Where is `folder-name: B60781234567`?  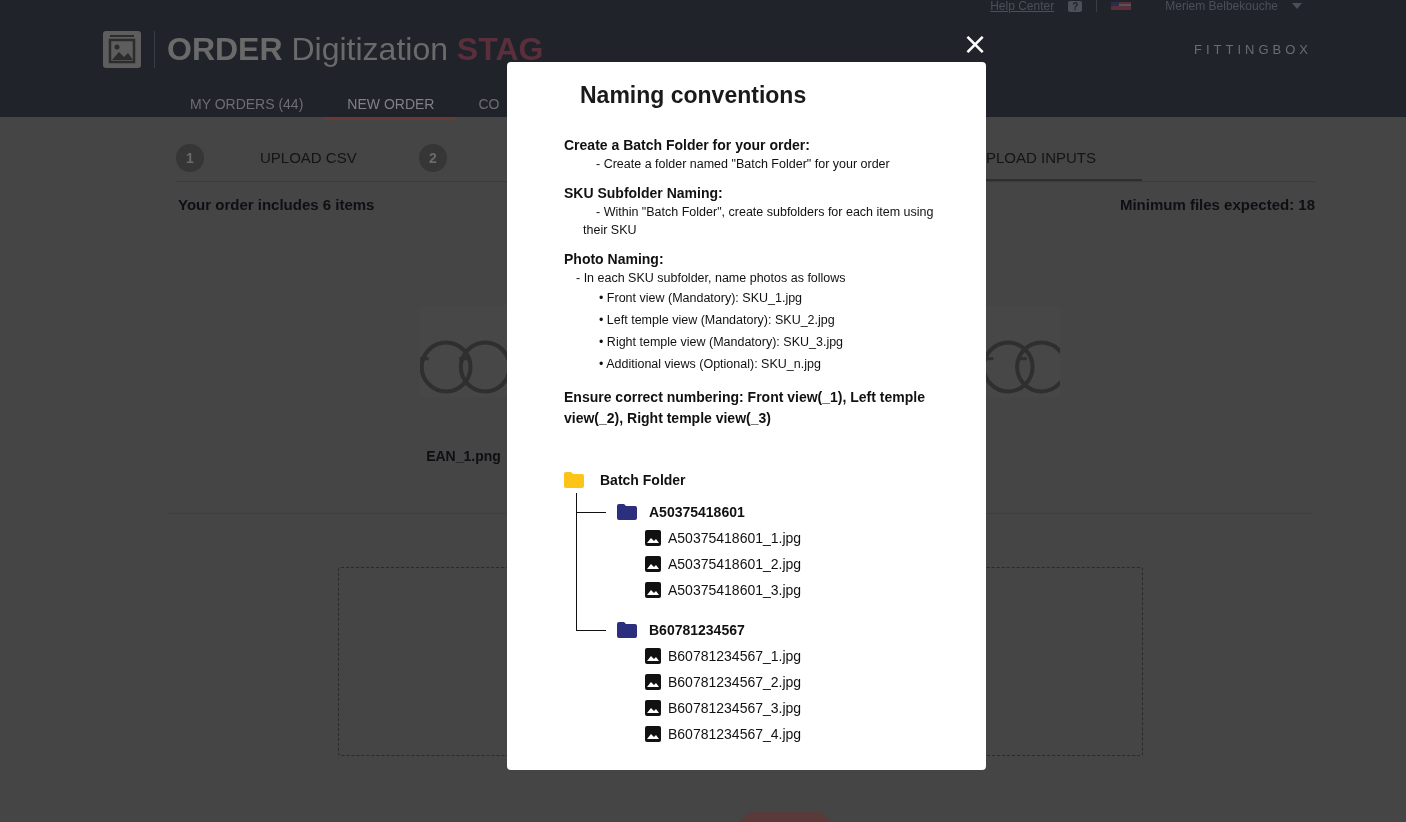 folder-name: B60781234567 is located at coordinates (697, 630).